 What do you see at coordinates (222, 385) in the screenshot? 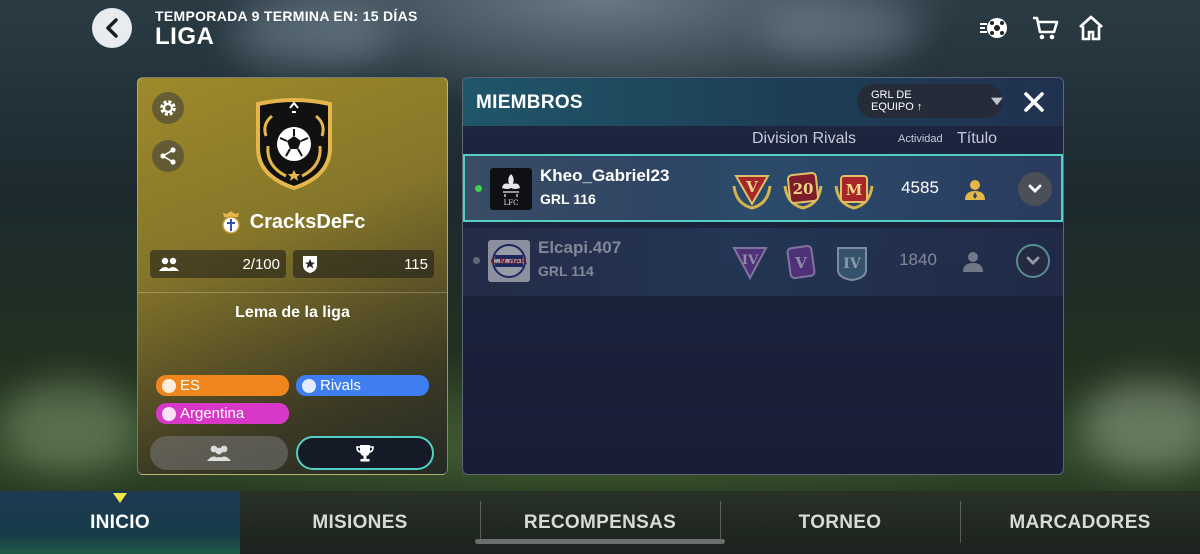
I see `language-tag: ES` at bounding box center [222, 385].